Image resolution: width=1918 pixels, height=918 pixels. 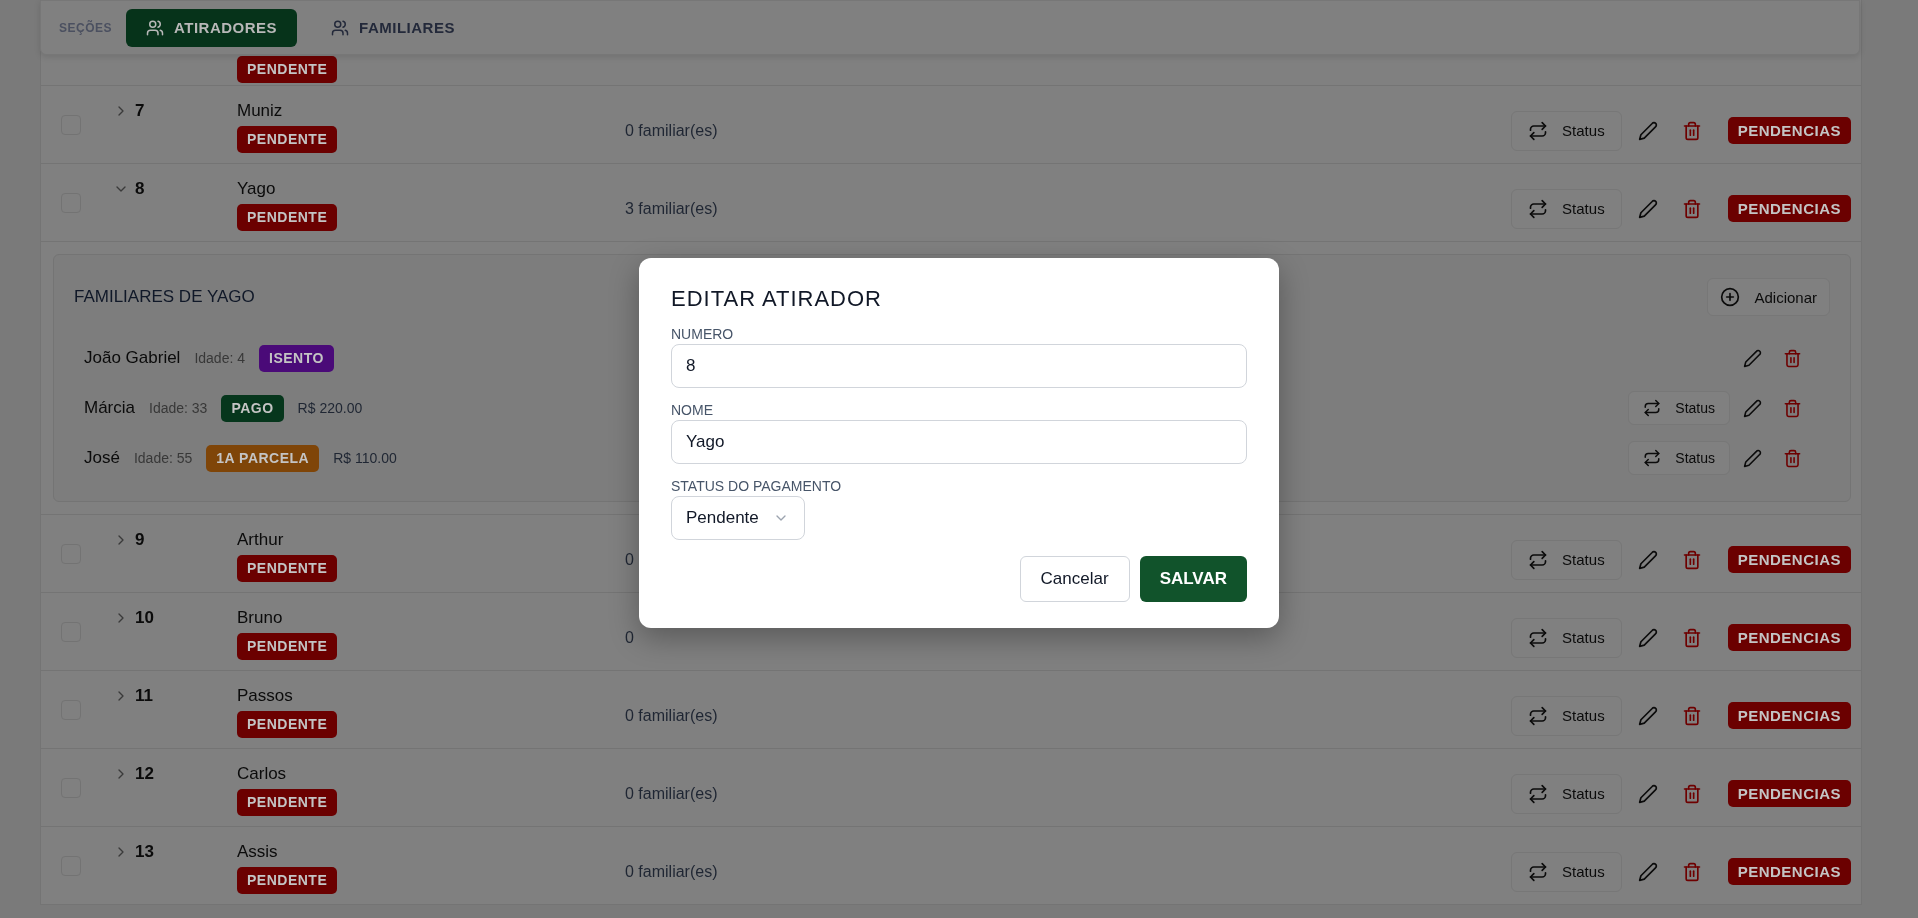 I want to click on family-count: 3 familiar(es), so click(x=672, y=208).